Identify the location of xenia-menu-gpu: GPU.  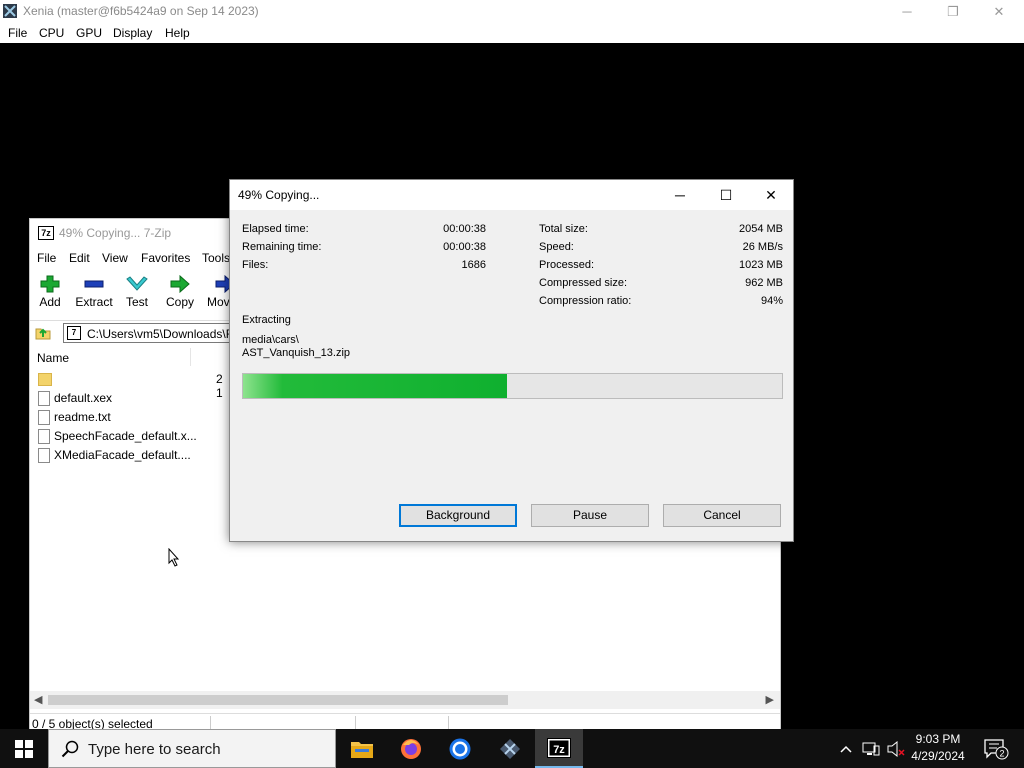
(89, 33).